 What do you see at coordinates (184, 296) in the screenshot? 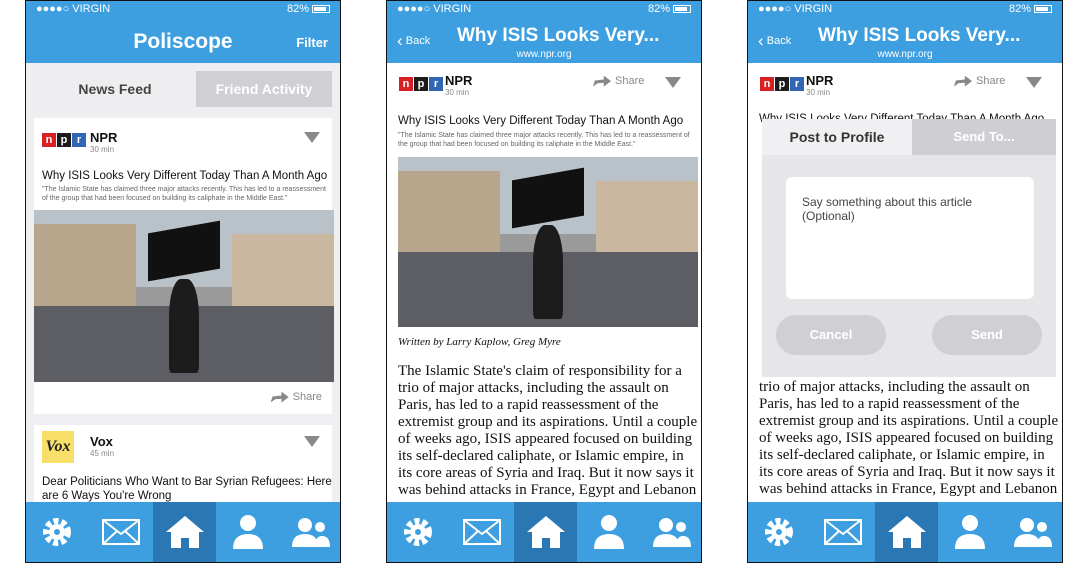
I see `article-photo` at bounding box center [184, 296].